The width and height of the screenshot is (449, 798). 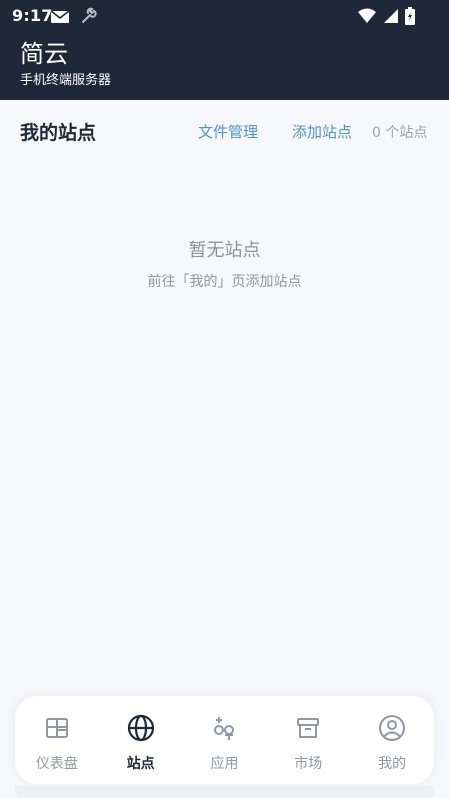 I want to click on nav-item-profile: 我的, so click(x=392, y=740).